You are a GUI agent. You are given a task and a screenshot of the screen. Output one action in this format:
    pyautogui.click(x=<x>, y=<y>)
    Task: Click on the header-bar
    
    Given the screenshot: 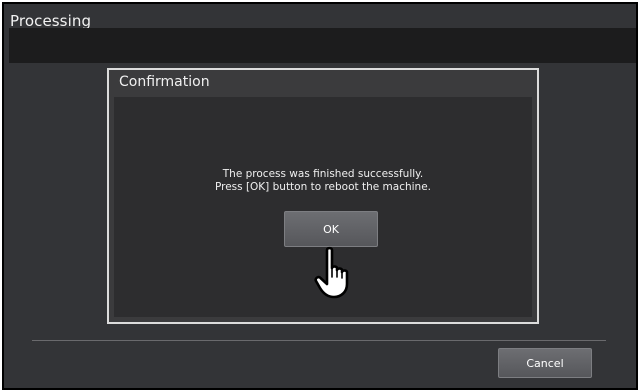 What is the action you would take?
    pyautogui.click(x=322, y=45)
    